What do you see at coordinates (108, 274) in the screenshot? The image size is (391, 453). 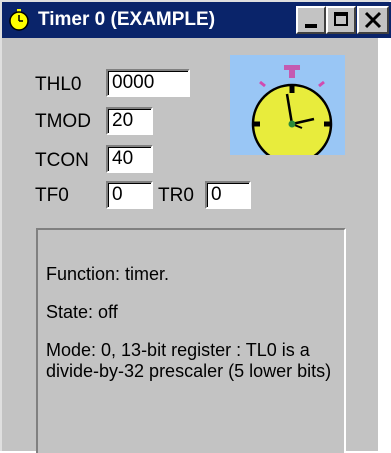 I see `function-text: Function: timer.` at bounding box center [108, 274].